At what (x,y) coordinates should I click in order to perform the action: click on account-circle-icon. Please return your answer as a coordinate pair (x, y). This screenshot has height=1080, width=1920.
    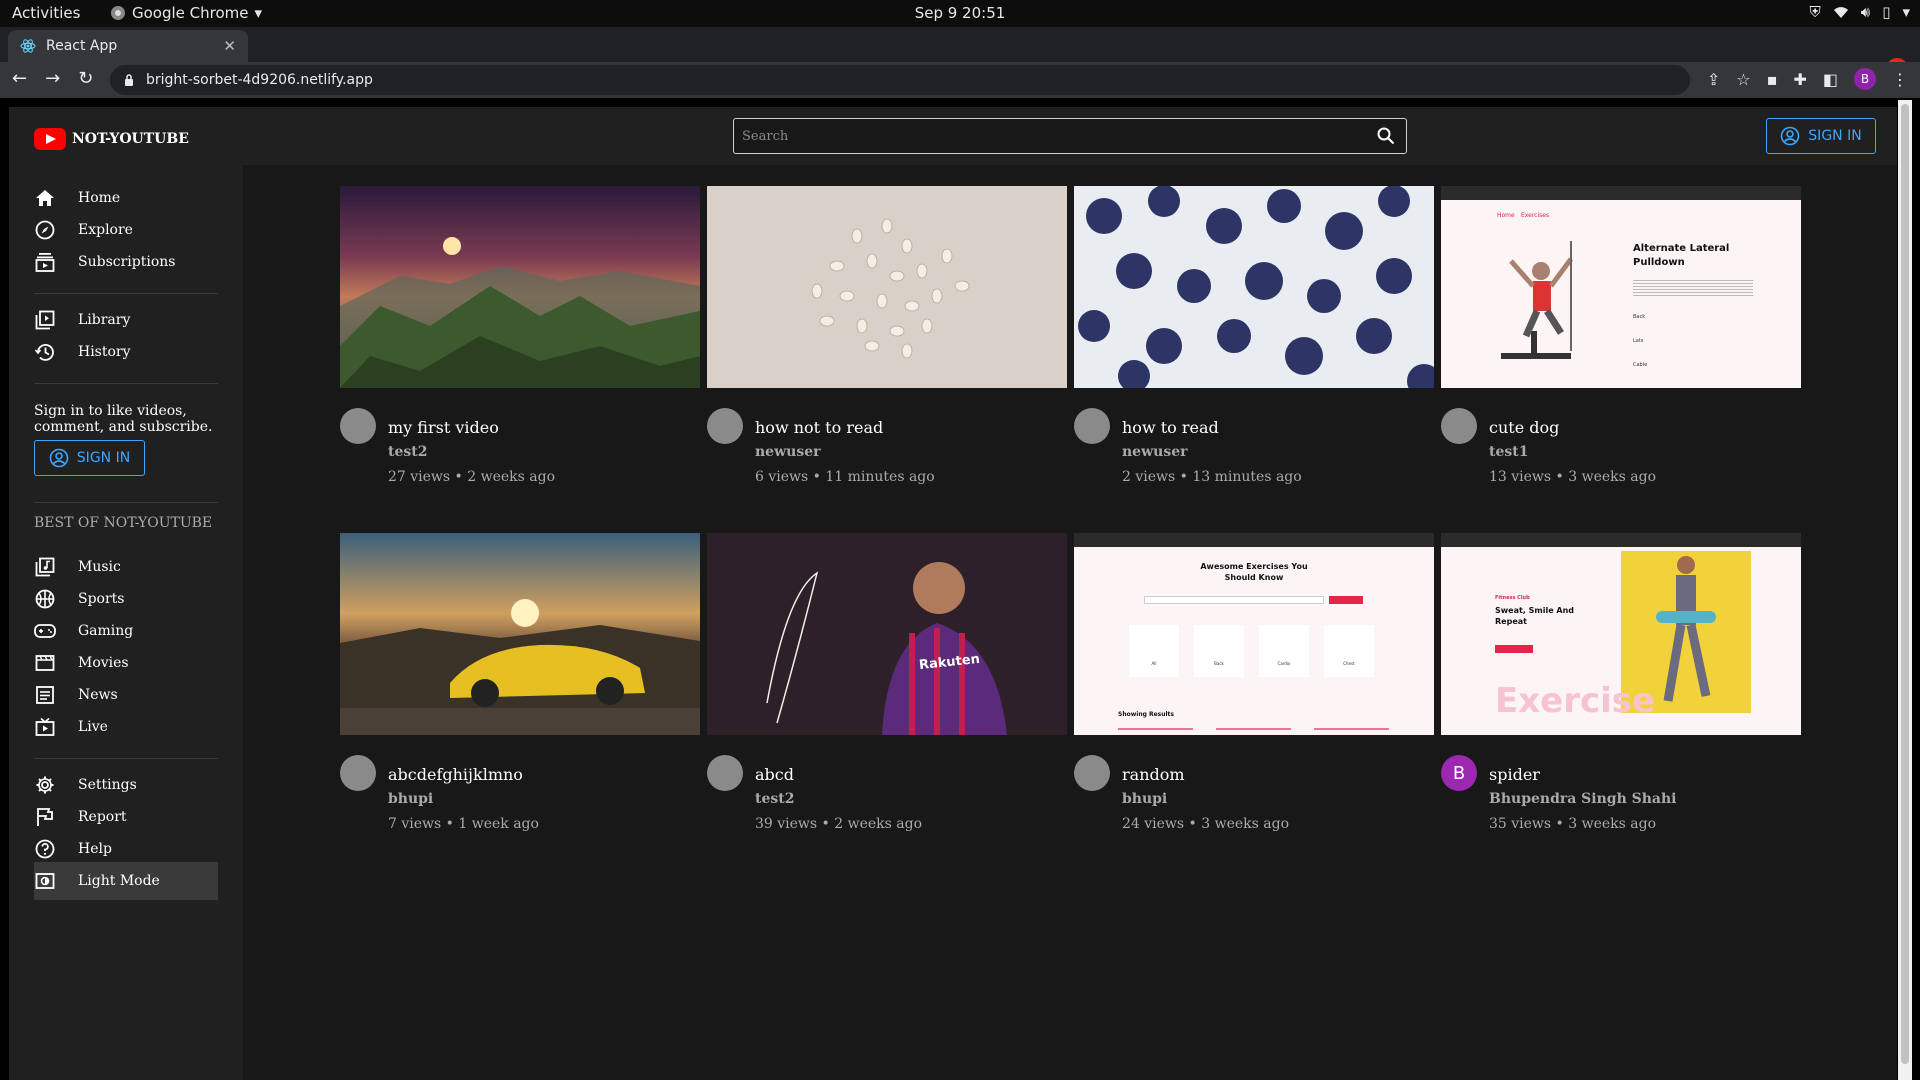
    Looking at the image, I should click on (59, 458).